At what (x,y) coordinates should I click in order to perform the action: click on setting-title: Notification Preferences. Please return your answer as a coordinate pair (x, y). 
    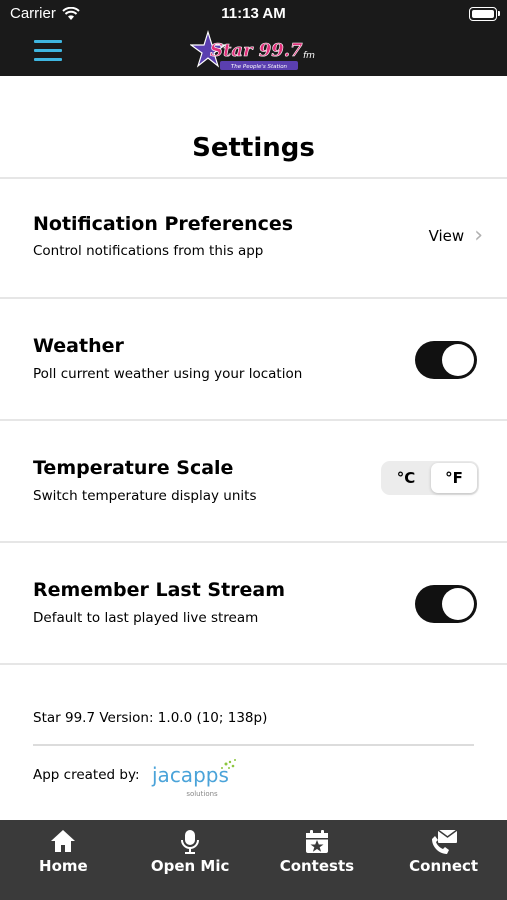
    Looking at the image, I should click on (163, 224).